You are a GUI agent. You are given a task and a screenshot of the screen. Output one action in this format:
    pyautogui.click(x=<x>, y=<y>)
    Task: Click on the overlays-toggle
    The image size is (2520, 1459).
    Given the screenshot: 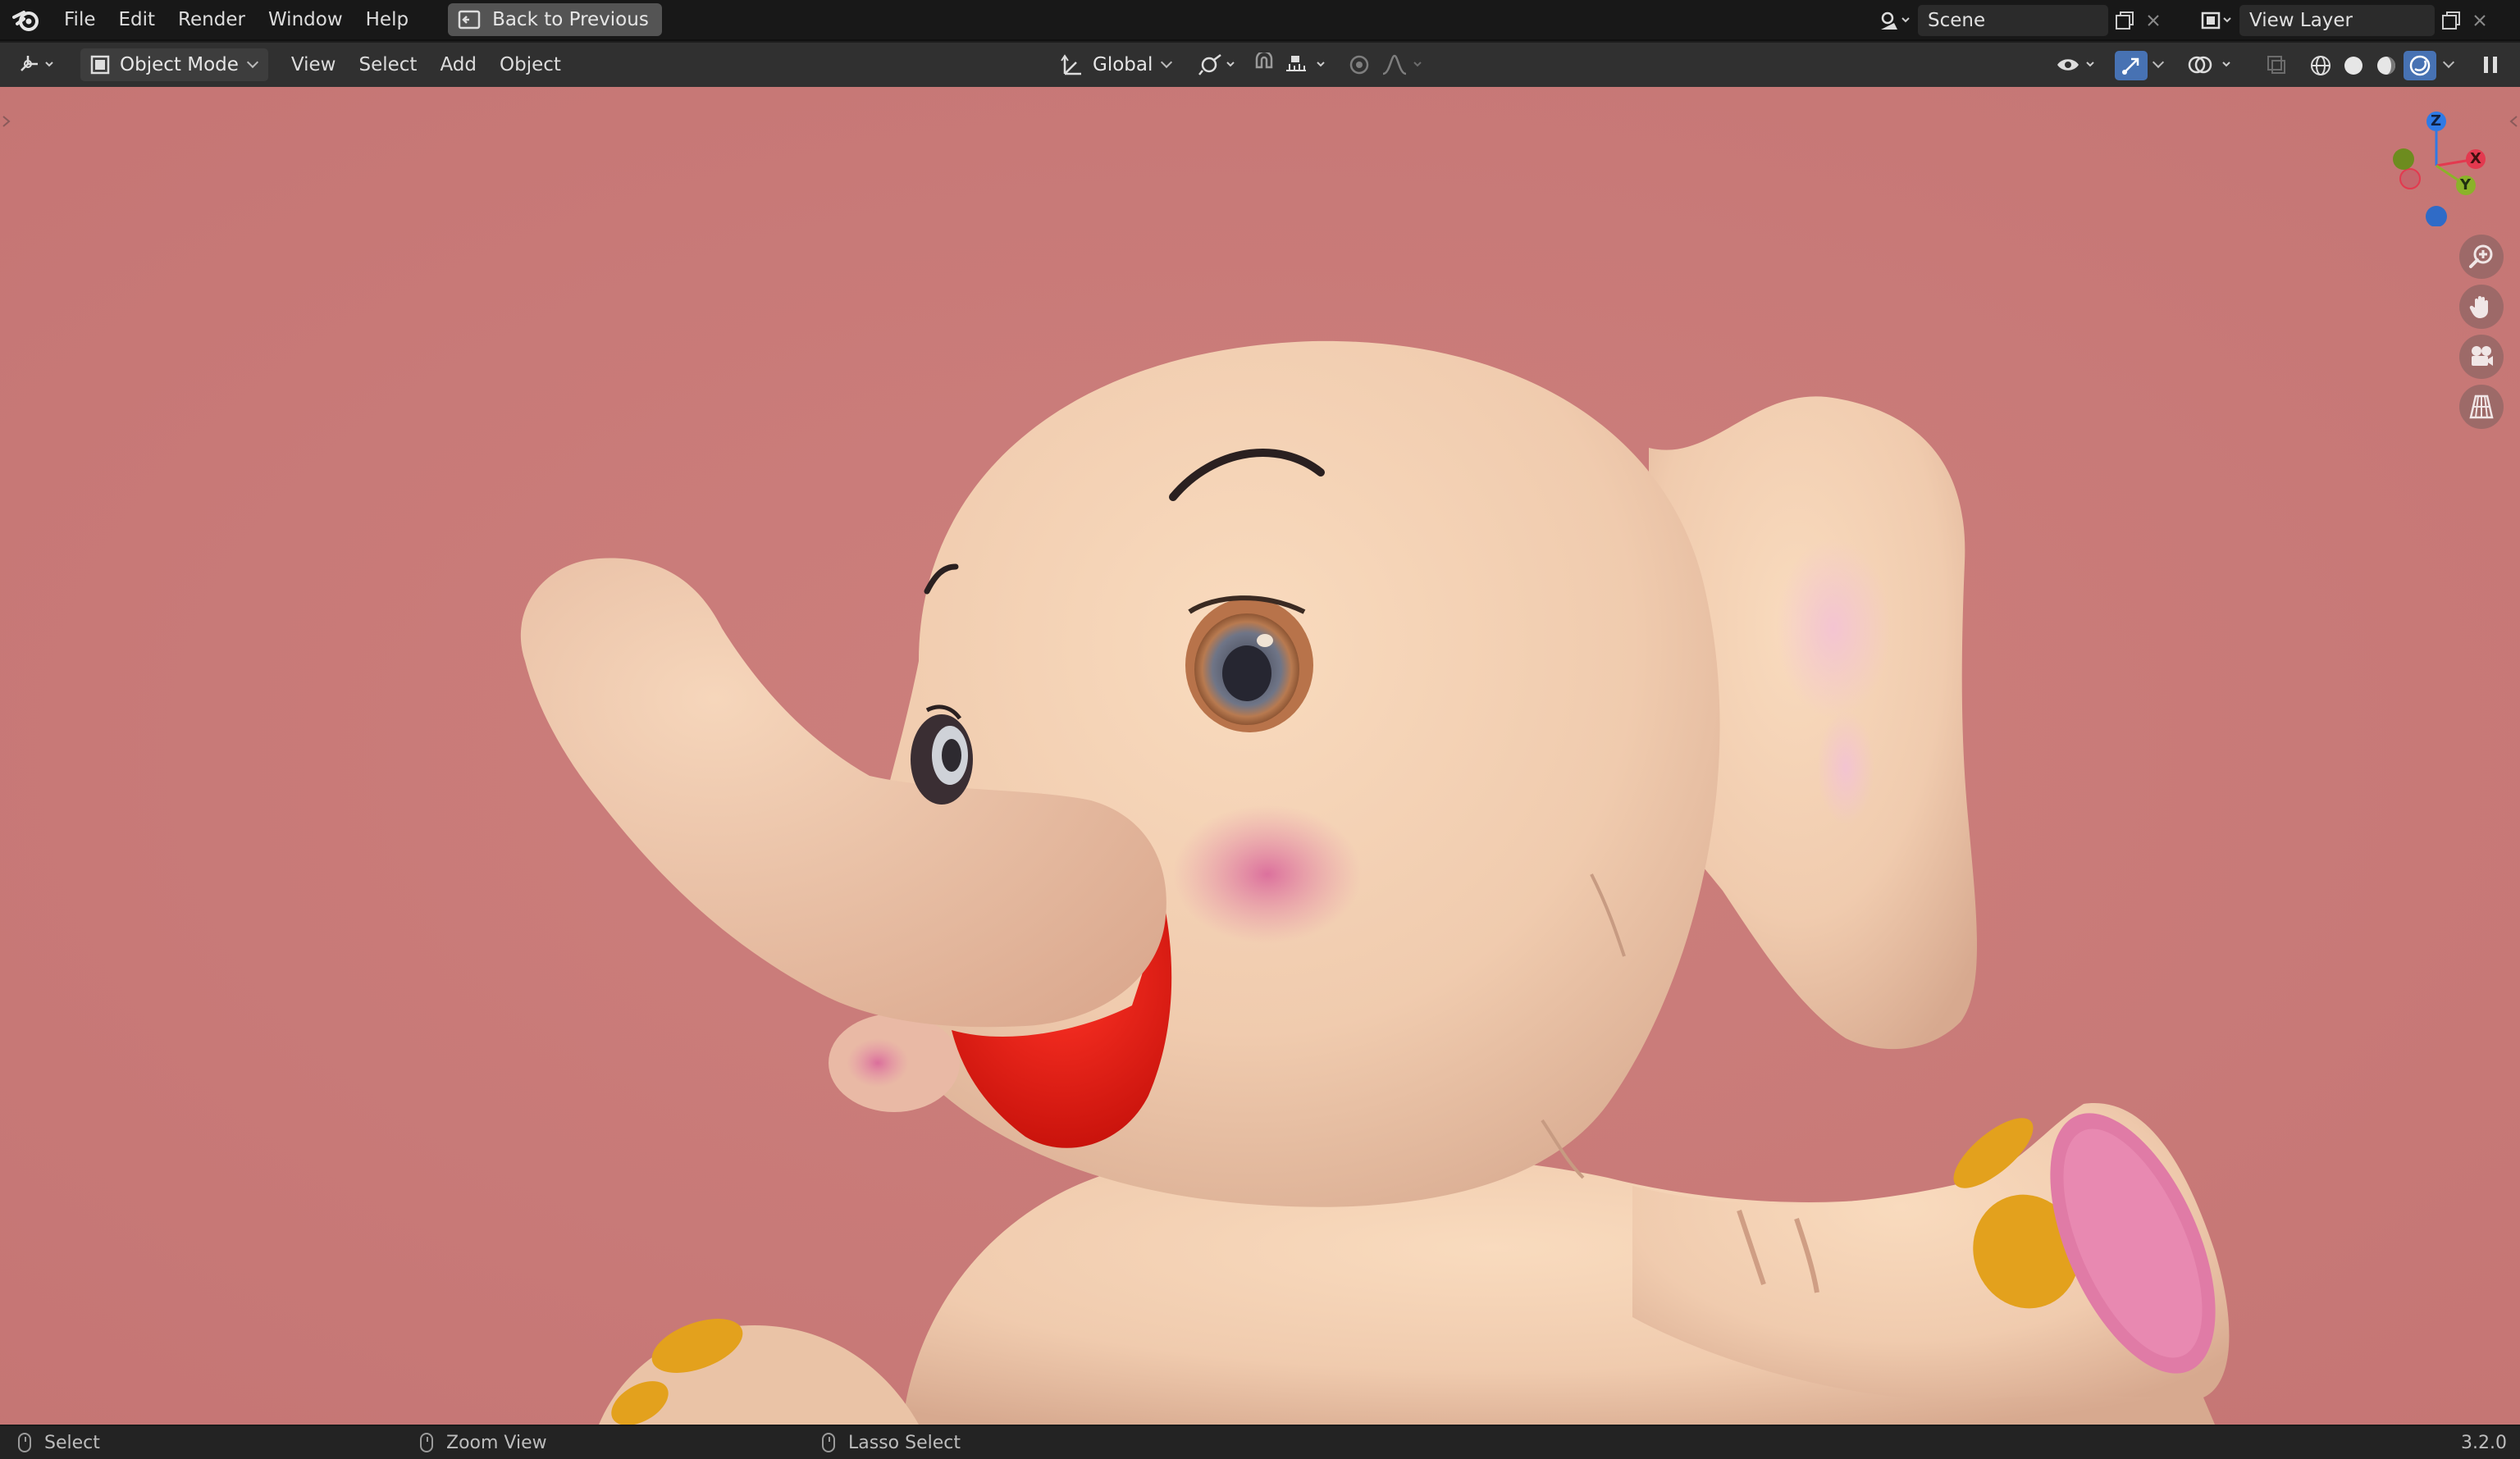 What is the action you would take?
    pyautogui.click(x=2215, y=65)
    